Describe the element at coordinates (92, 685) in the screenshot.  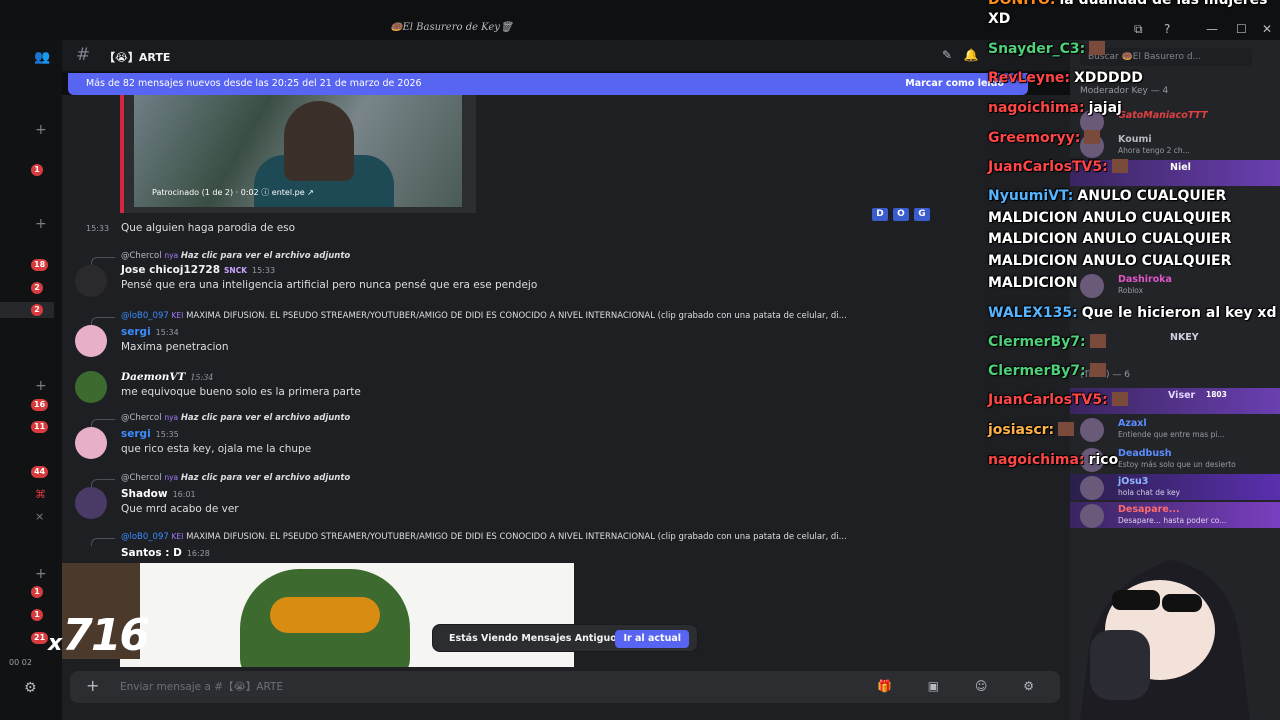
I see `attach-icon: +` at that location.